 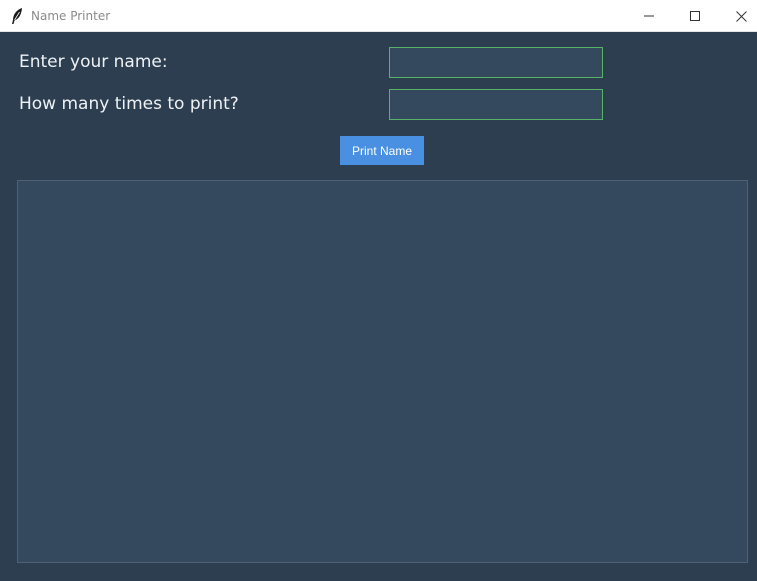 I want to click on feather-icon, so click(x=17, y=16).